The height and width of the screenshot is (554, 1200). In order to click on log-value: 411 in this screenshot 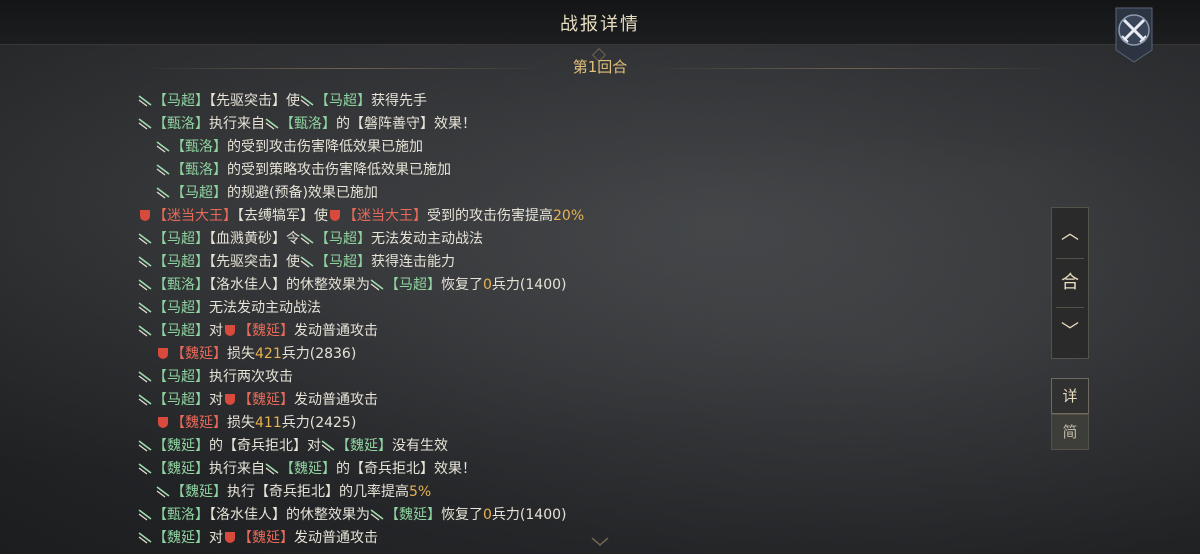, I will do `click(268, 423)`.